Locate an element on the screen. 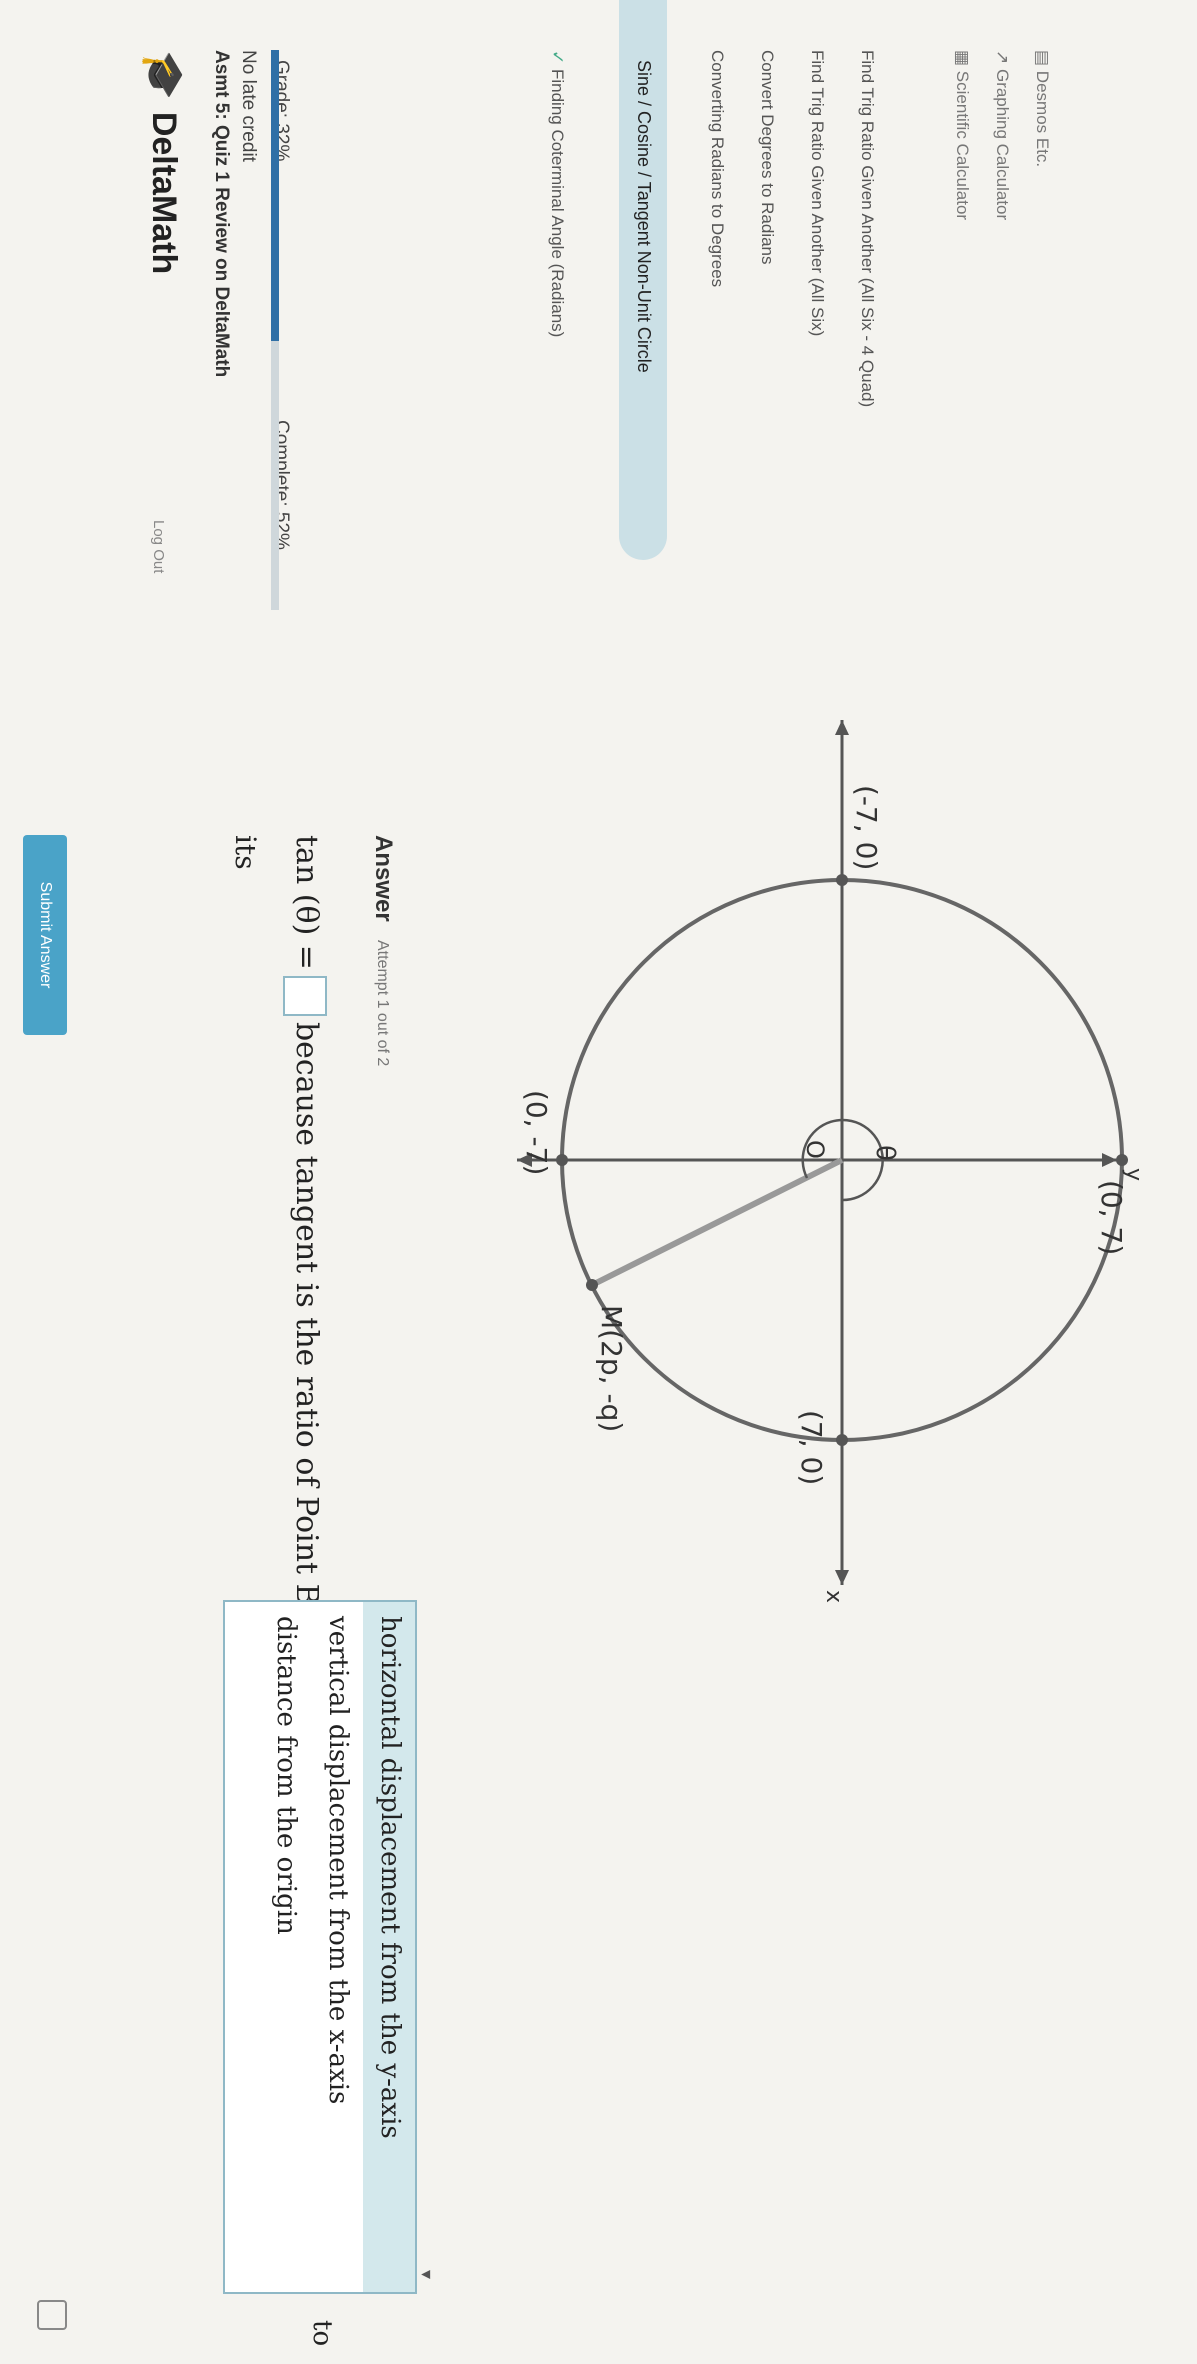 Image resolution: width=1197 pixels, height=2364 pixels. label-right: (7, 0) is located at coordinates (811, 1447).